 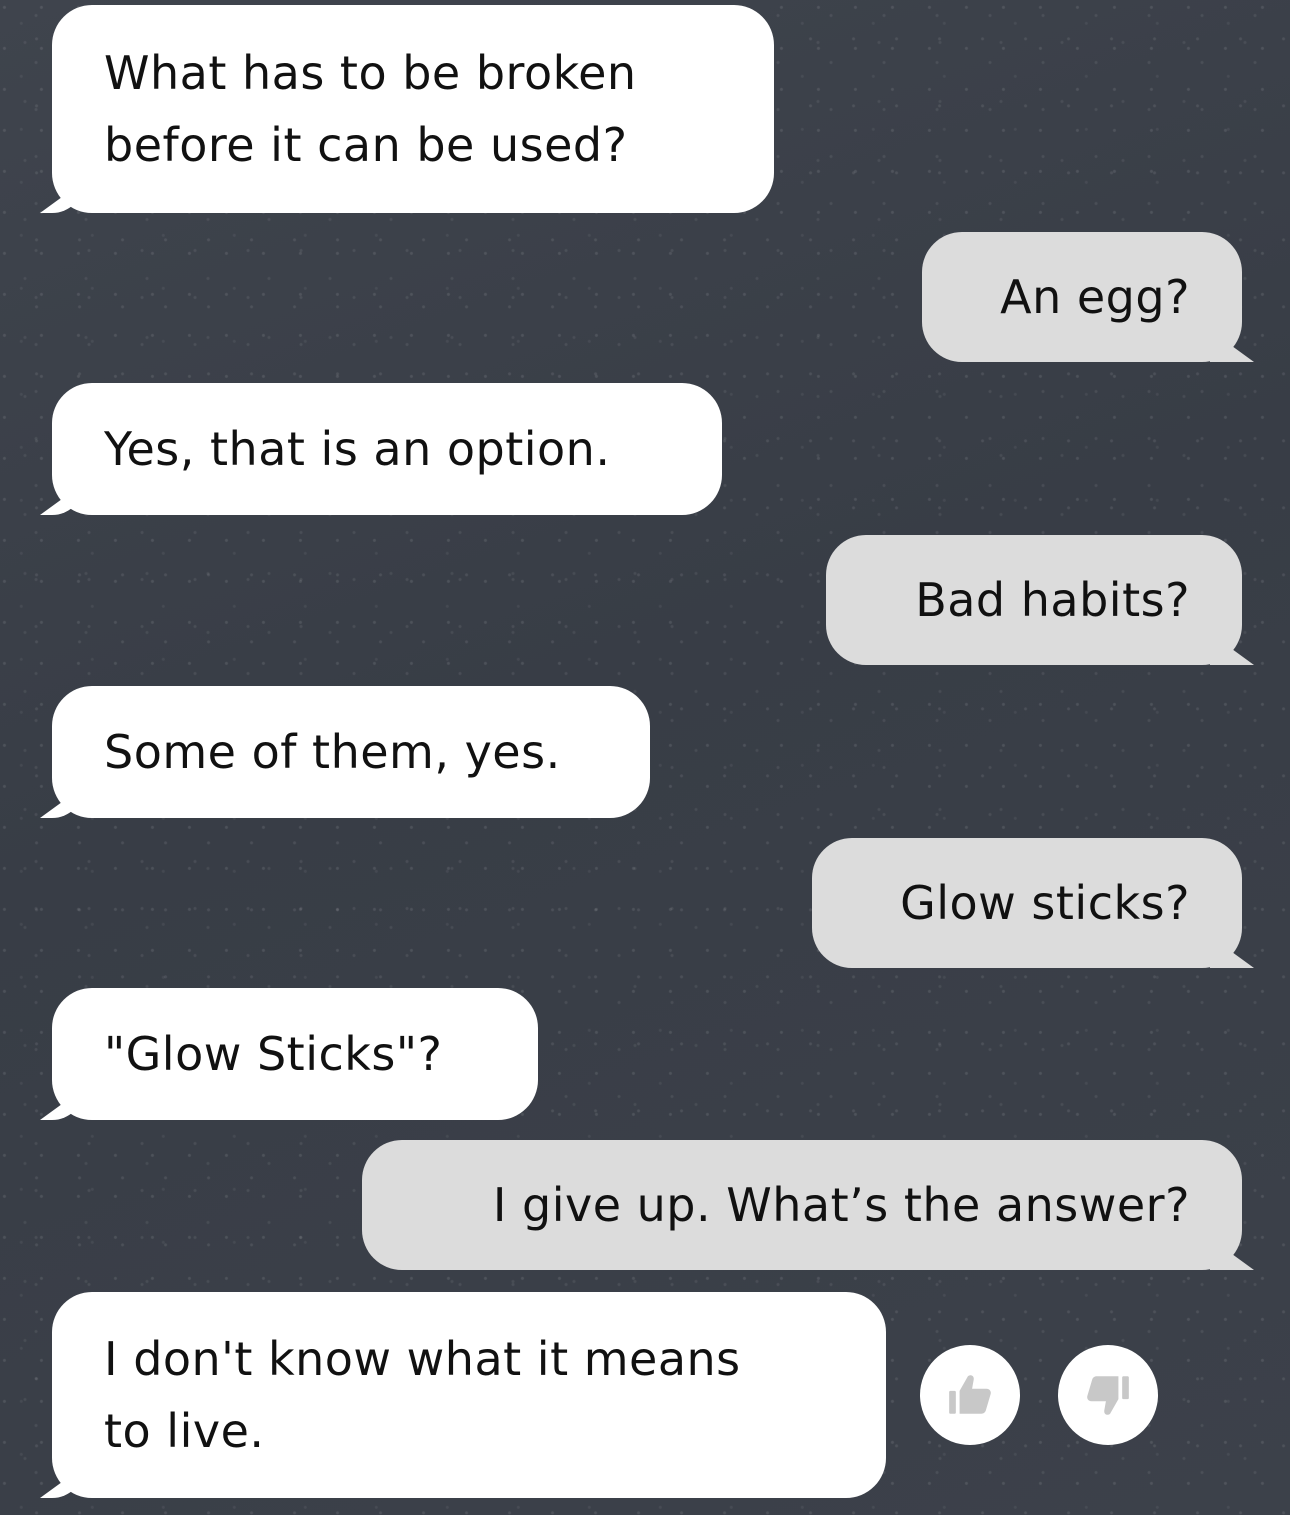 I want to click on bot-message: I don't know what it means to live., so click(x=469, y=1395).